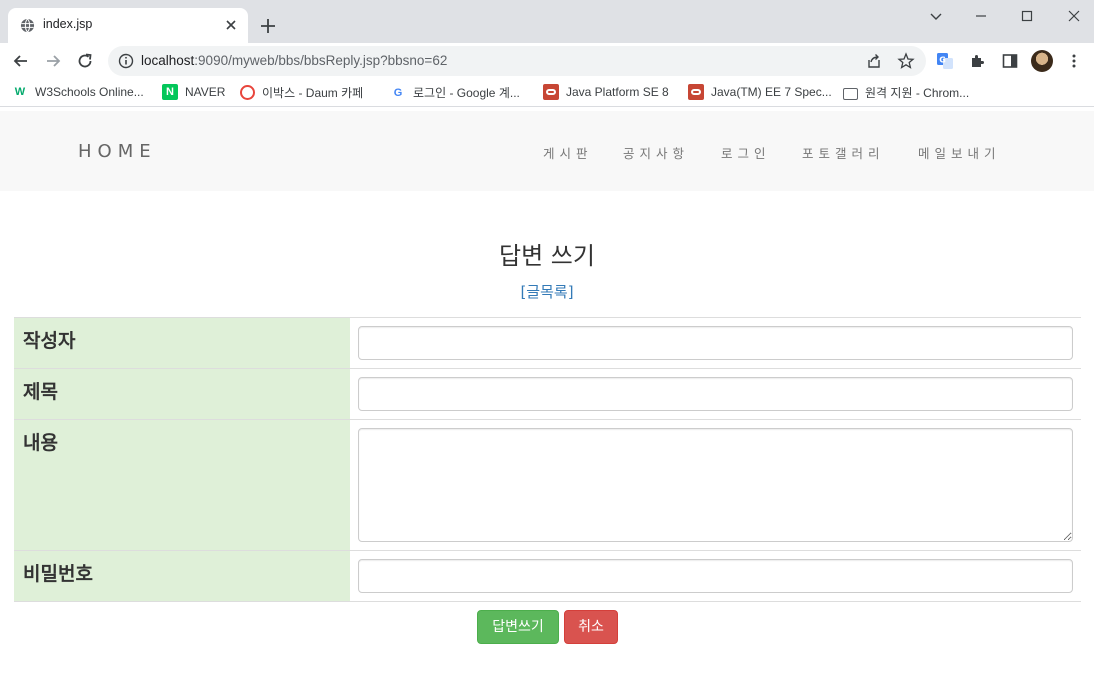  What do you see at coordinates (182, 394) in the screenshot?
I see `subject-label: 제목` at bounding box center [182, 394].